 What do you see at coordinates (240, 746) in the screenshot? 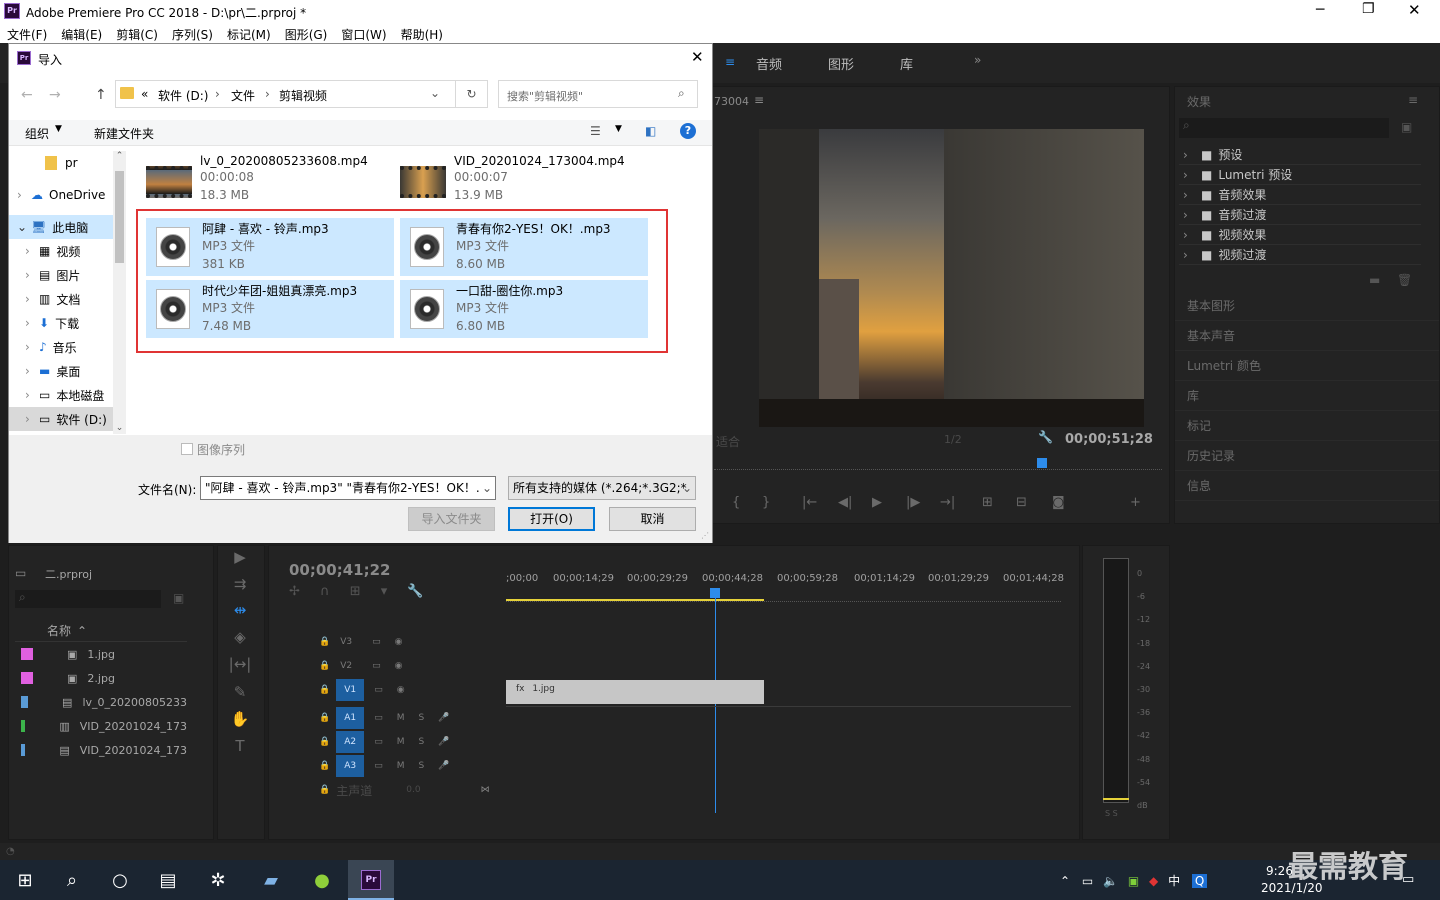
I see `type-tool-icon: T` at bounding box center [240, 746].